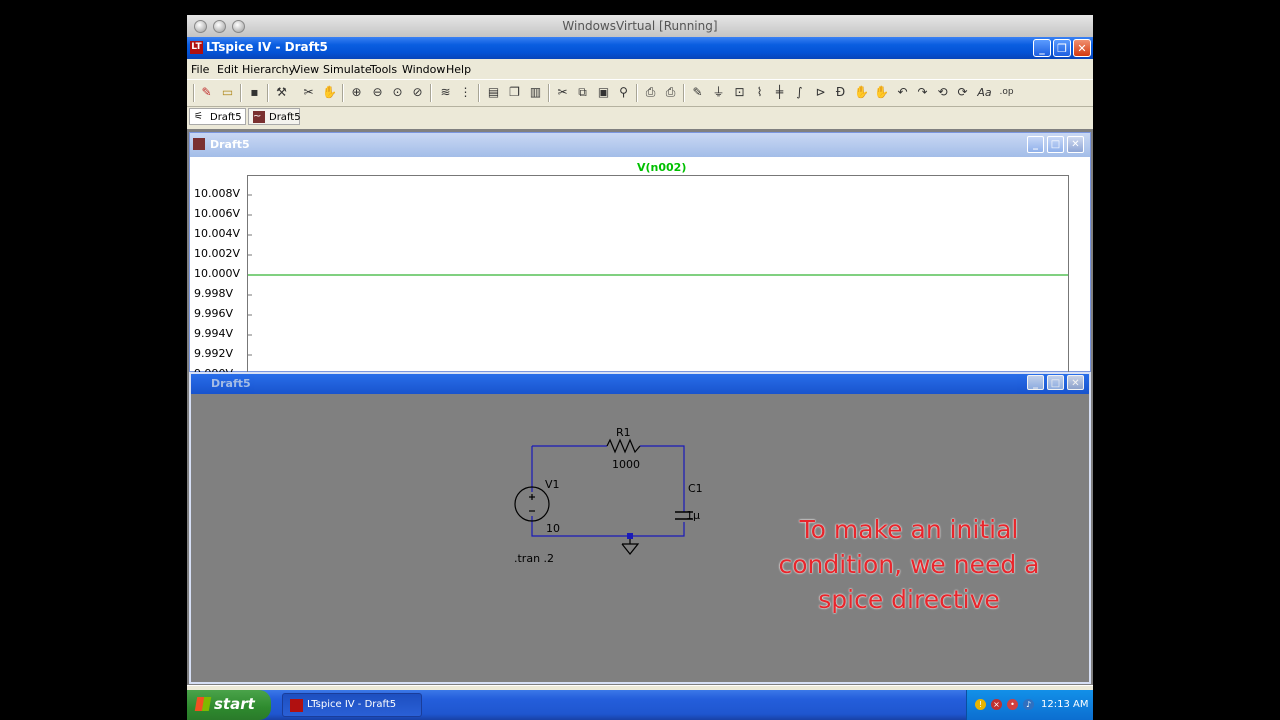 Image resolution: width=1280 pixels, height=720 pixels. What do you see at coordinates (532, 504) in the screenshot?
I see `voltage-source-v1` at bounding box center [532, 504].